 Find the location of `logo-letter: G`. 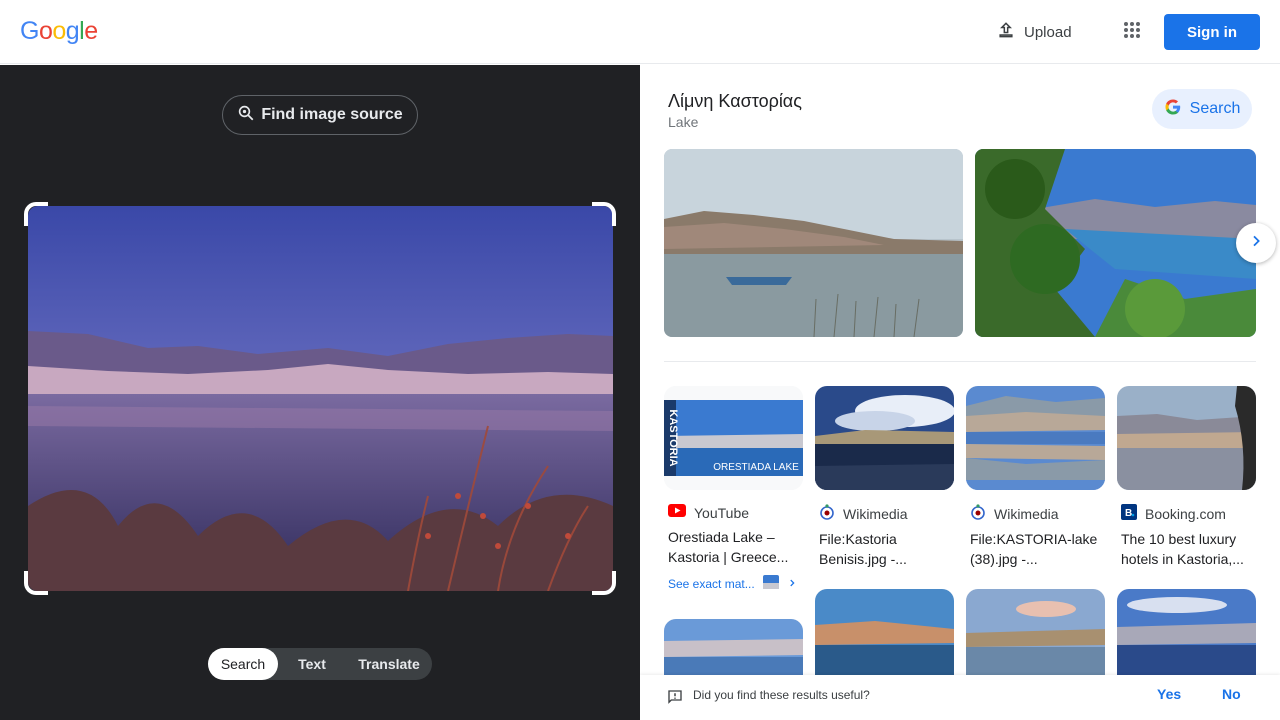

logo-letter: G is located at coordinates (29, 31).